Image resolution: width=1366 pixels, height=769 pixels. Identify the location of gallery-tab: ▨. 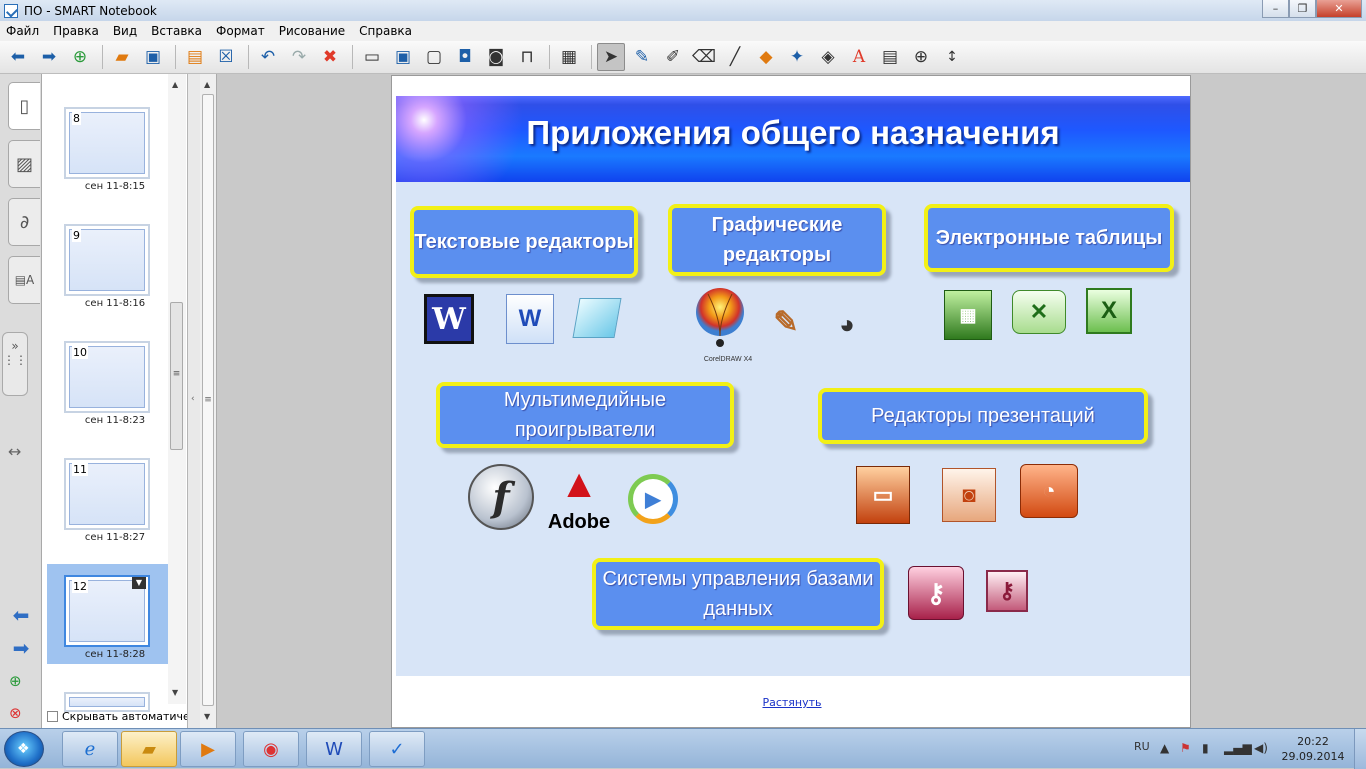
(24, 164).